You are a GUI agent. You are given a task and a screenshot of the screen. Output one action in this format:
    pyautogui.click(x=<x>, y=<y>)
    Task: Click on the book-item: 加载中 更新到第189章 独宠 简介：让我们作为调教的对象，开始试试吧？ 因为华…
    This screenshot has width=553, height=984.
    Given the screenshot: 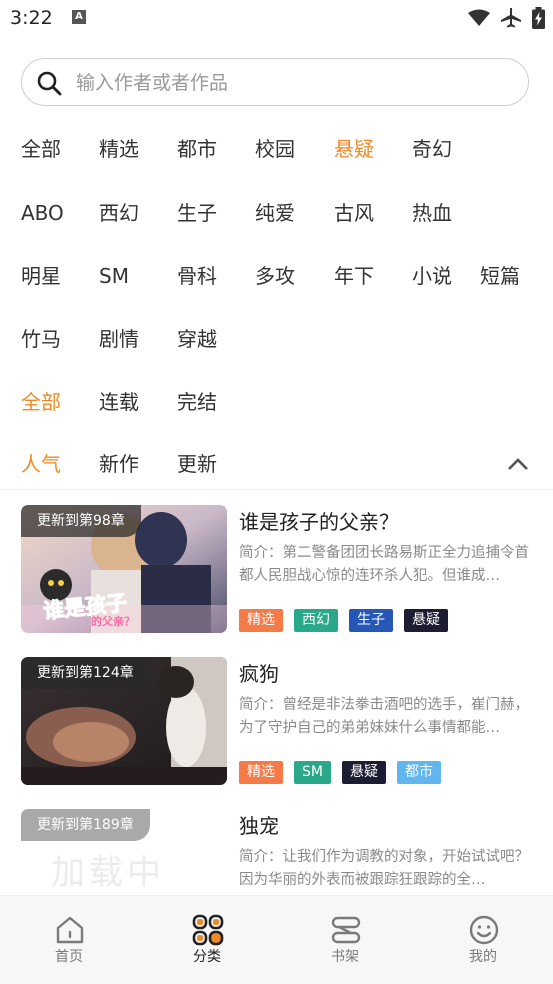 What is the action you would take?
    pyautogui.click(x=276, y=849)
    